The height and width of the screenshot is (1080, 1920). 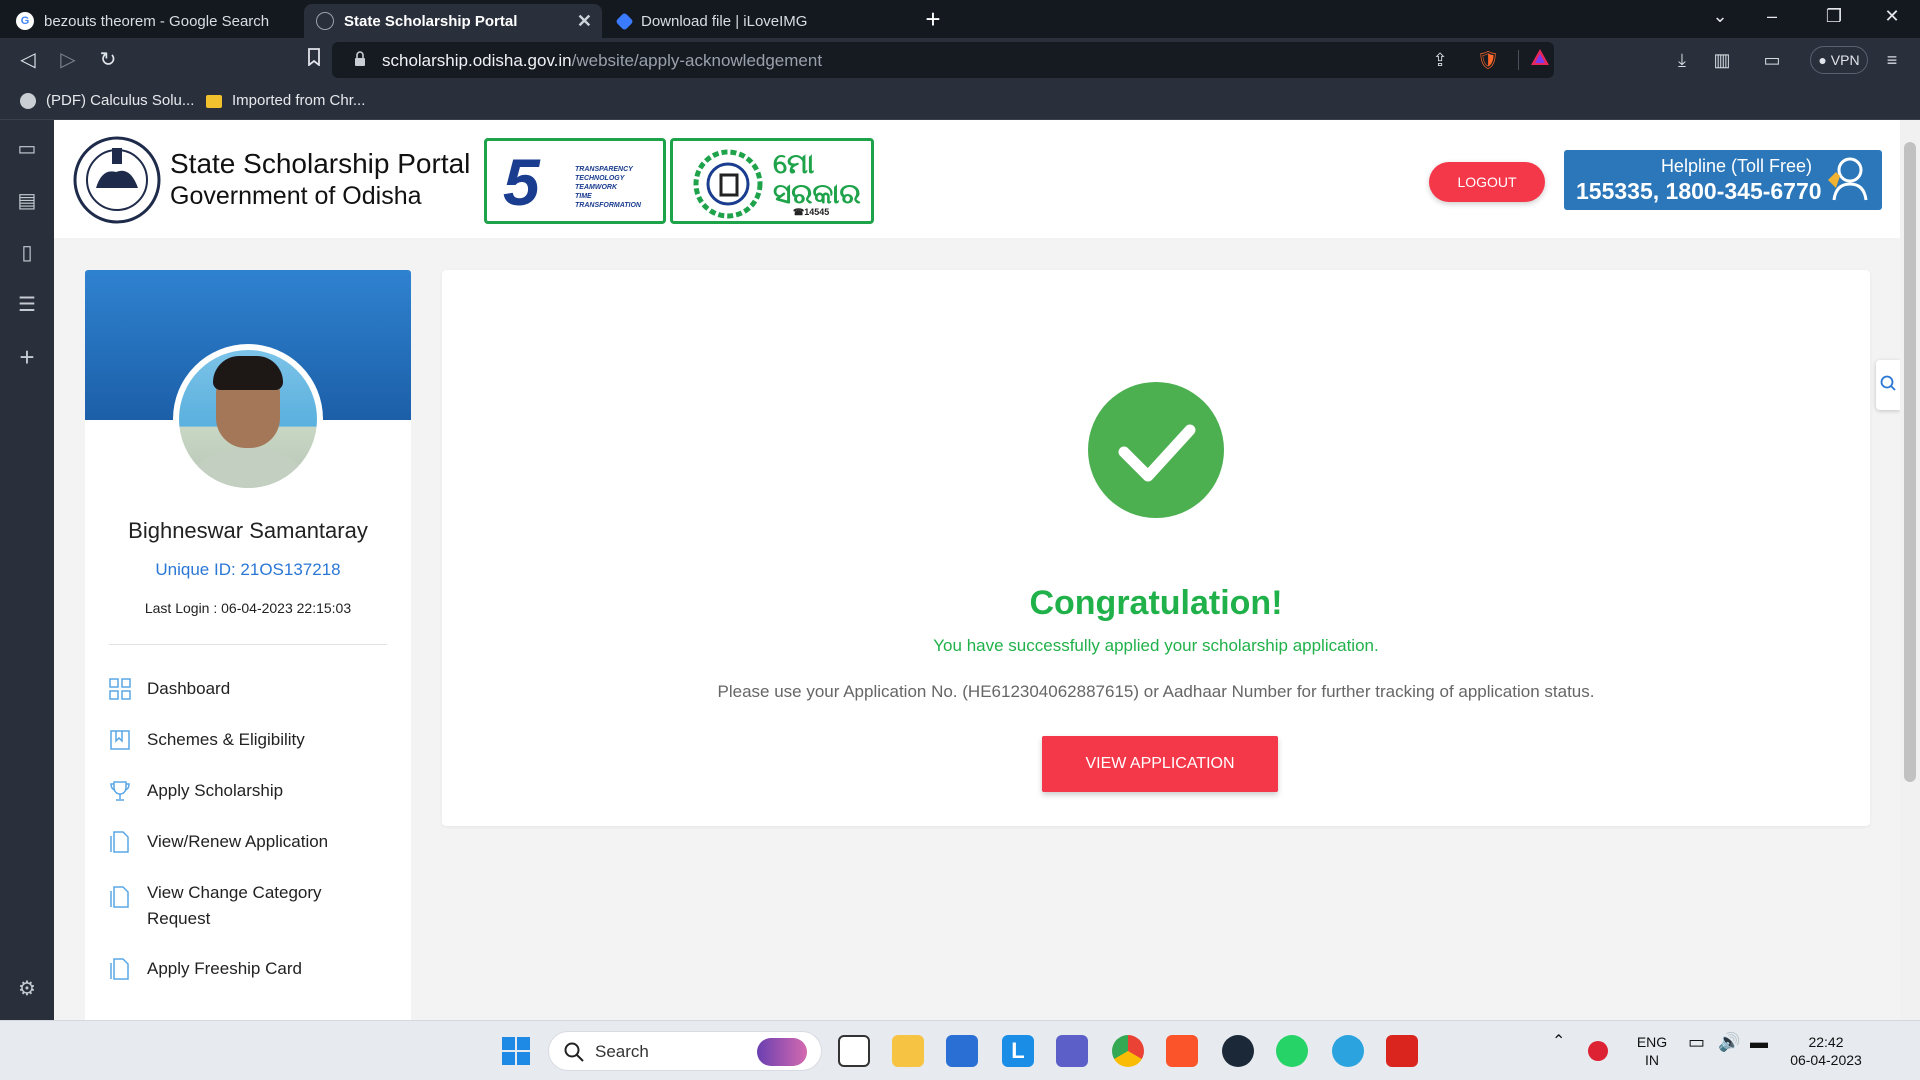 I want to click on menu-item-apply-scholarship: Apply Scholarship, so click(x=254, y=791).